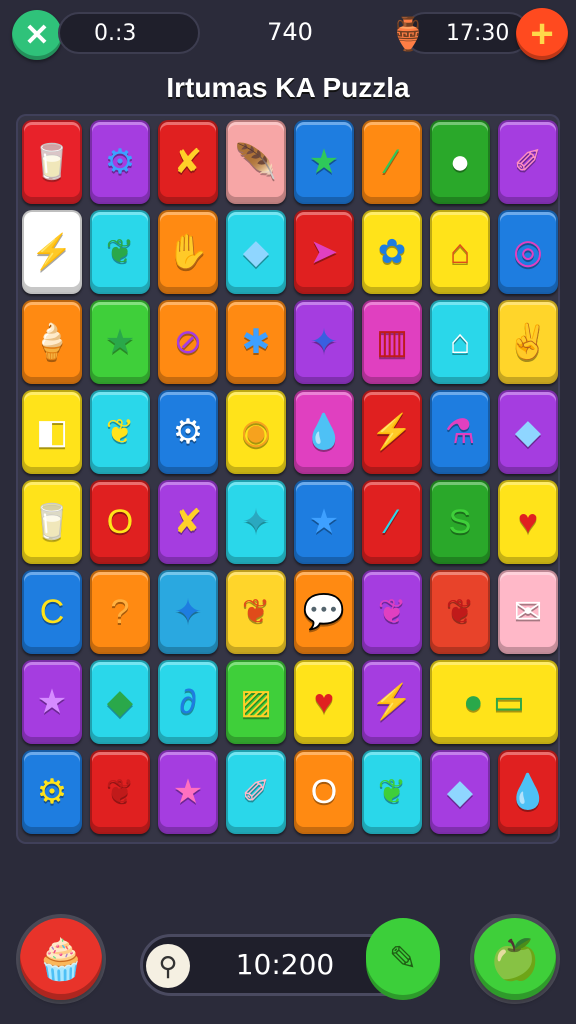  What do you see at coordinates (256, 342) in the screenshot?
I see `tile: ✱` at bounding box center [256, 342].